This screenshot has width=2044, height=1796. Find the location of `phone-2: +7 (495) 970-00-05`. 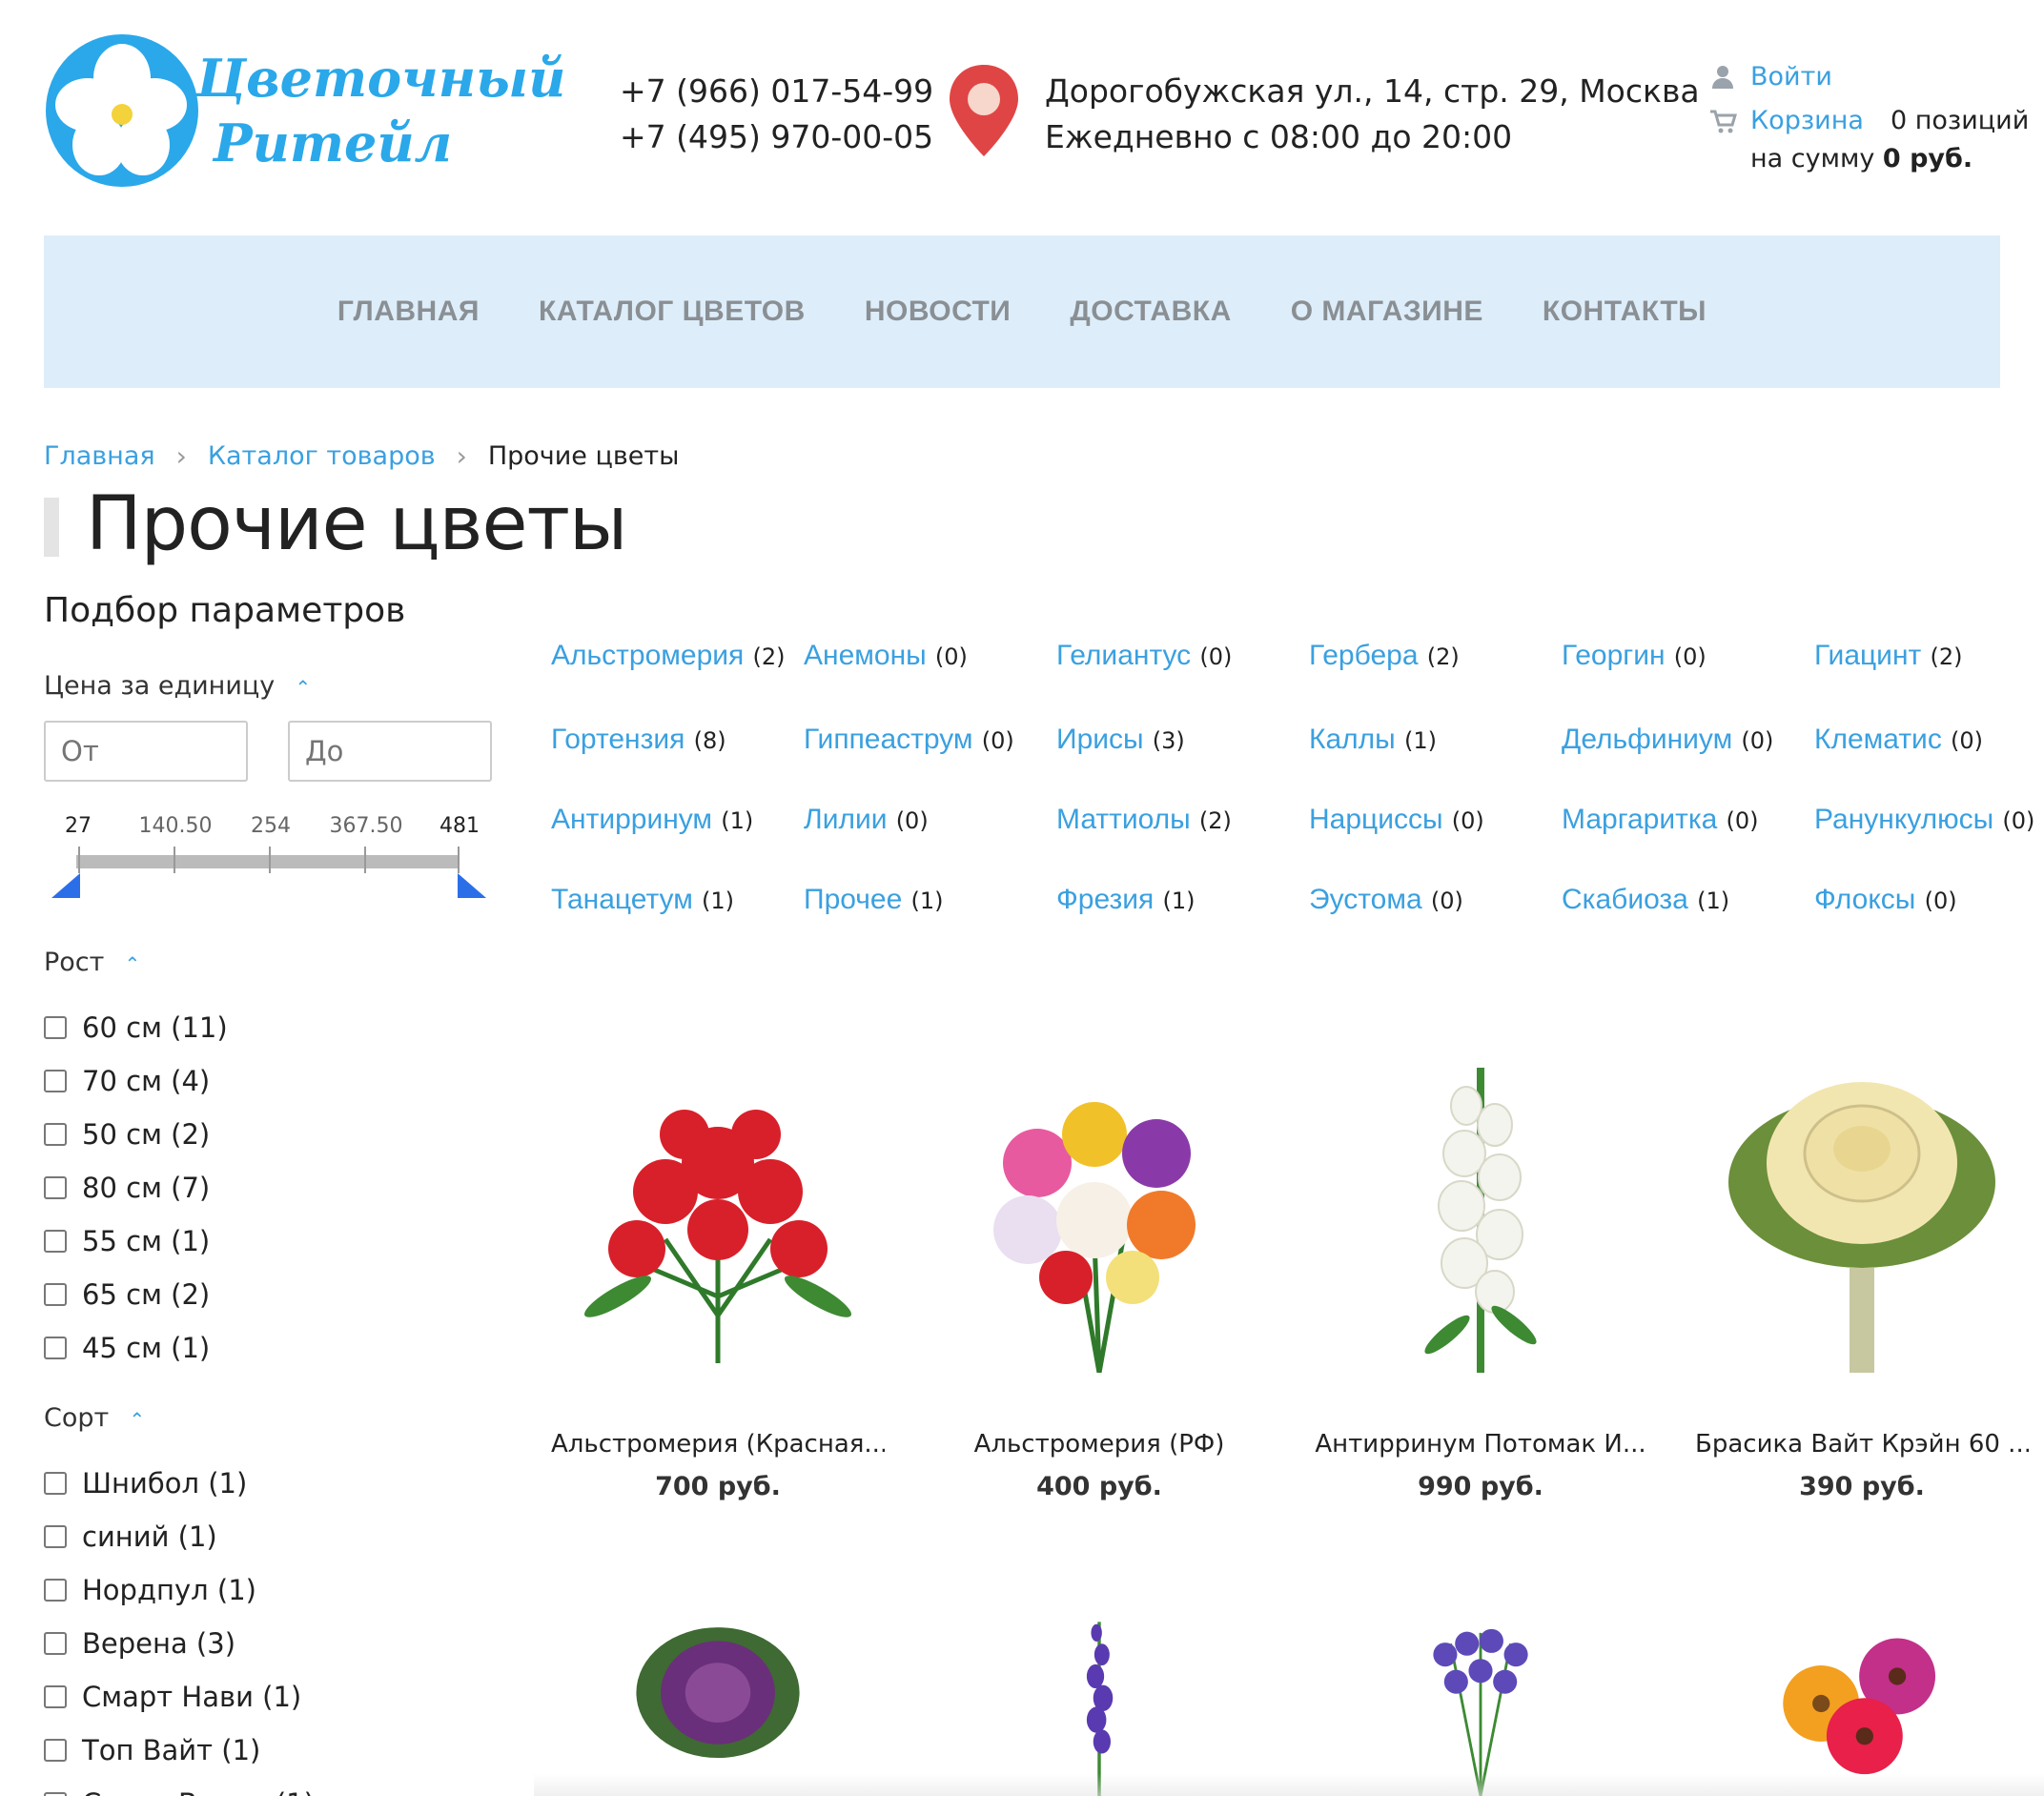

phone-2: +7 (495) 970-00-05 is located at coordinates (776, 137).